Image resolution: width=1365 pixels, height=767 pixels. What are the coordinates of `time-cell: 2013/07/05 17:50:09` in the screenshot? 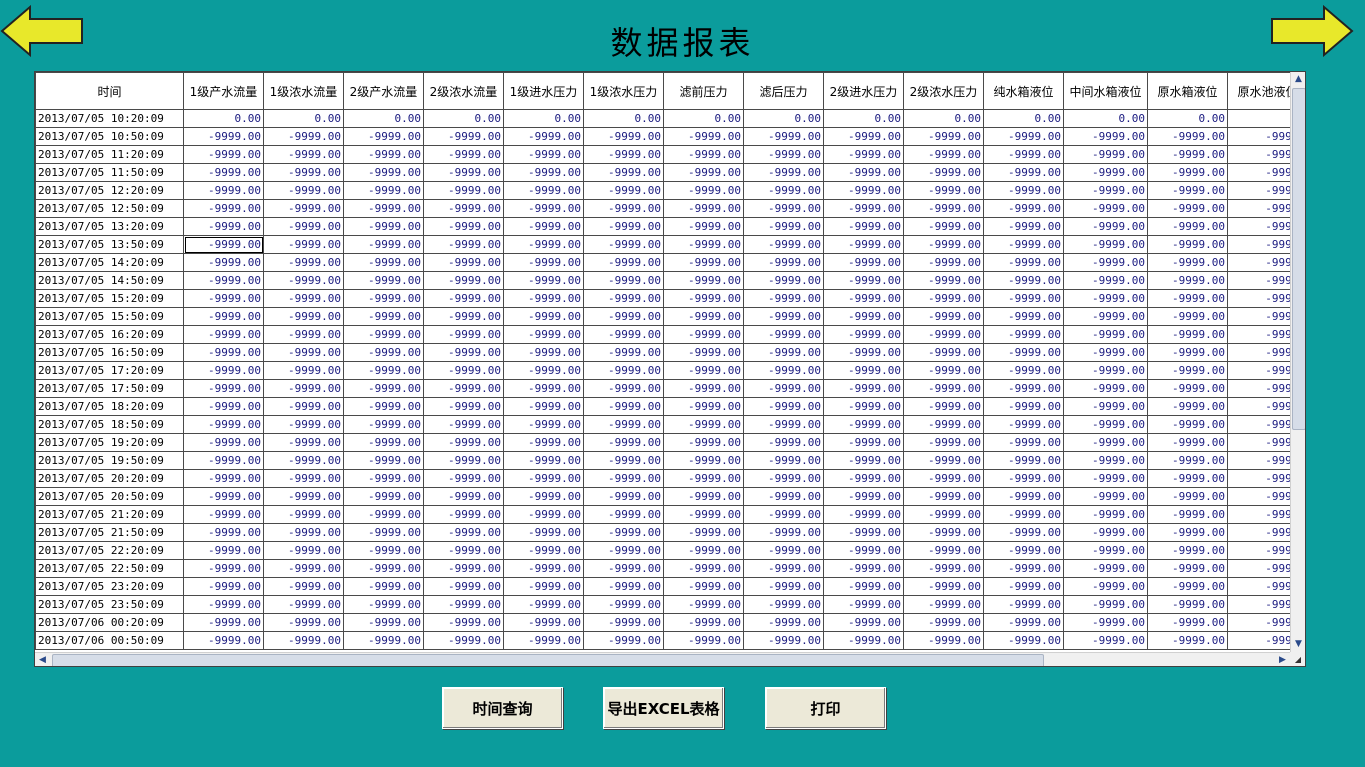 It's located at (109, 388).